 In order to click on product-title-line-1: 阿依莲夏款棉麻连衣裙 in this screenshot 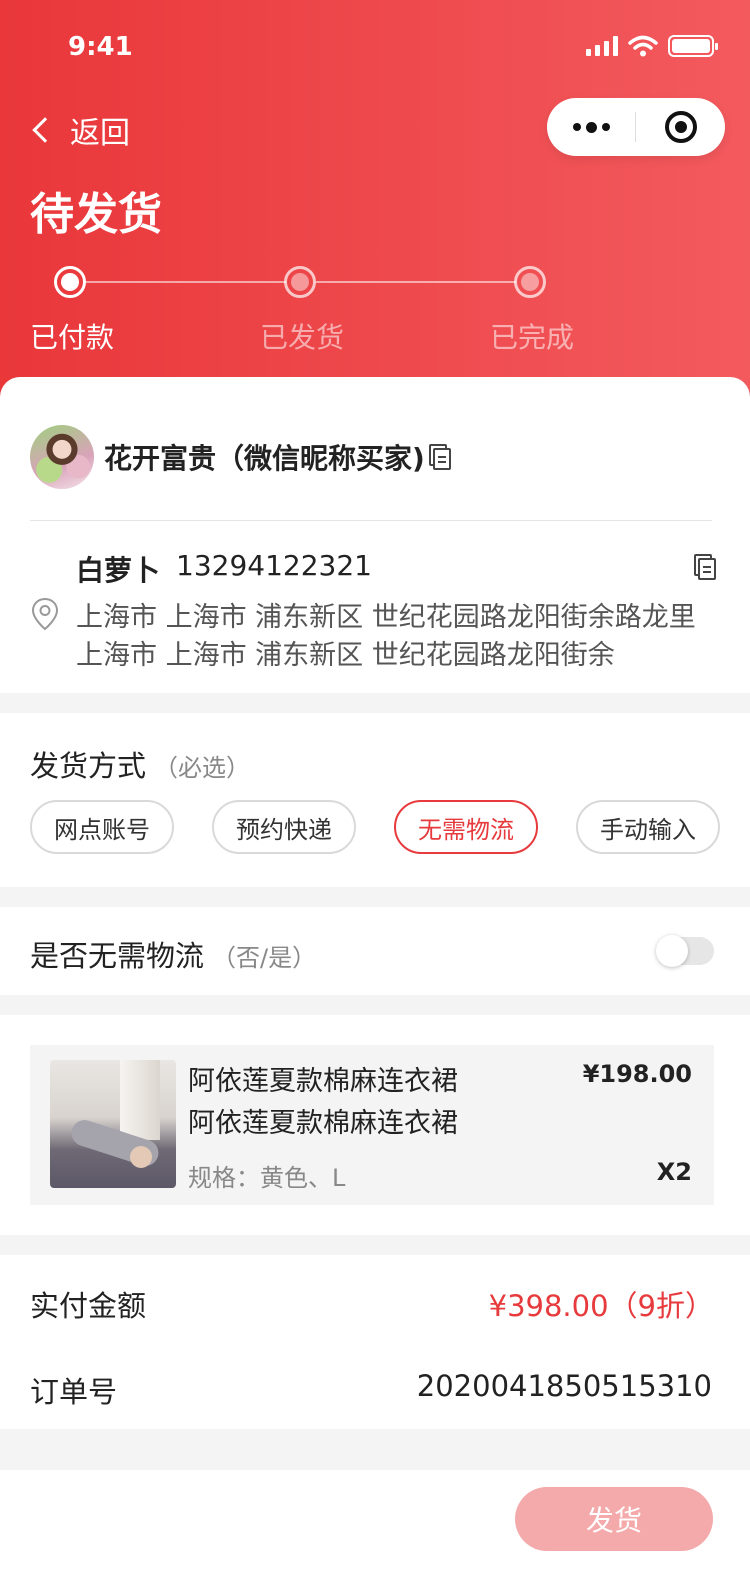, I will do `click(323, 1081)`.